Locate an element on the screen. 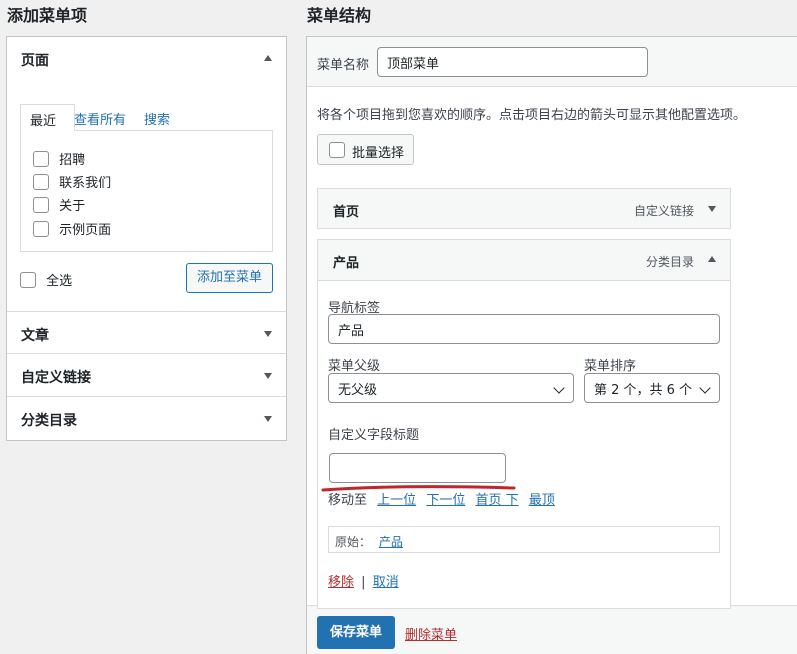 This screenshot has height=654, width=797. bulk-select-button: 批量选择 is located at coordinates (365, 149).